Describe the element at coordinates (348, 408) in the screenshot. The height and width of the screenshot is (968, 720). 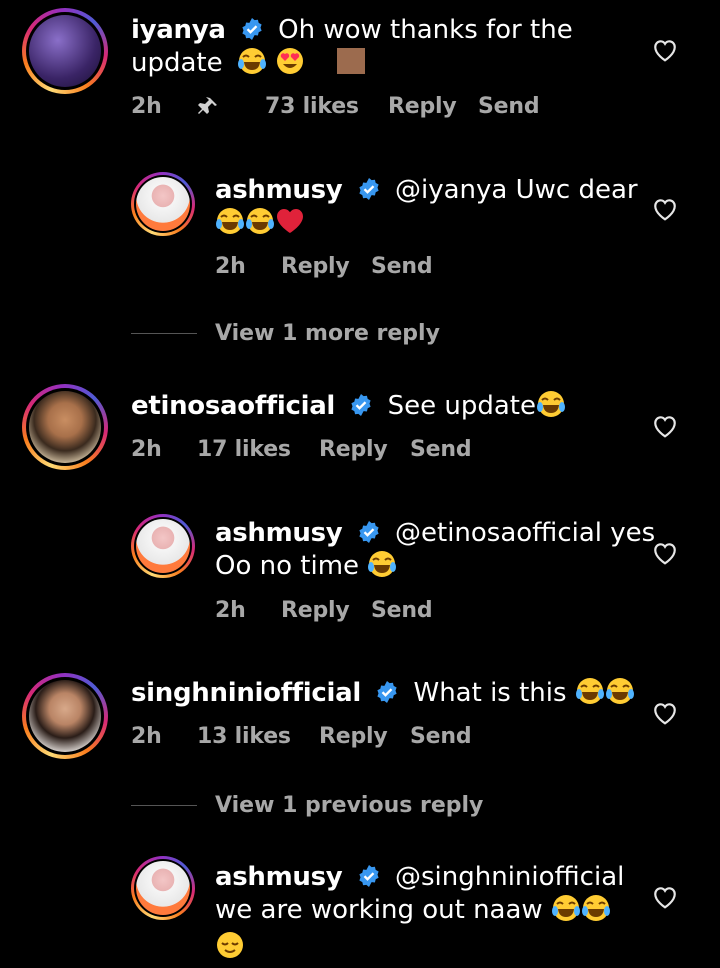
I see `comment-text: etinosaofficial See update` at that location.